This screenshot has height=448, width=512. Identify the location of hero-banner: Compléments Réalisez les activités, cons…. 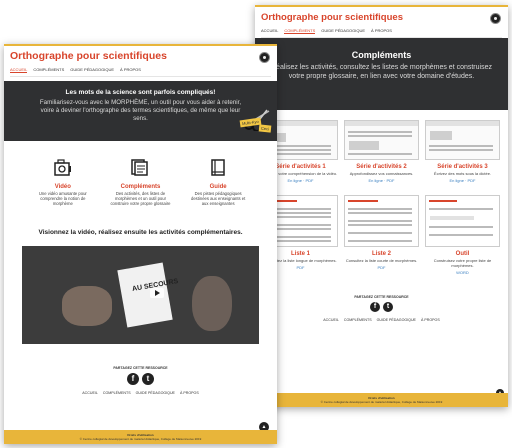
(381, 74).